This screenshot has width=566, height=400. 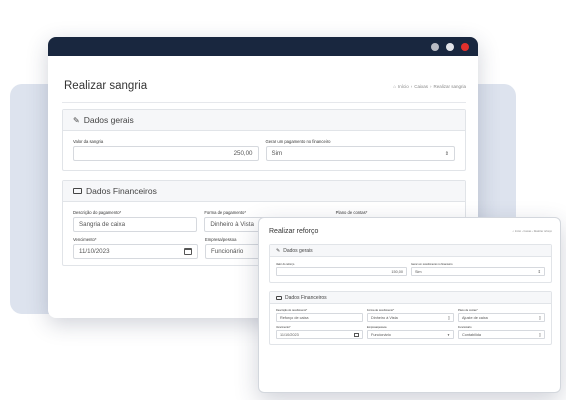 What do you see at coordinates (135, 224) in the screenshot?
I see `descricao-input: Sangria de caixa` at bounding box center [135, 224].